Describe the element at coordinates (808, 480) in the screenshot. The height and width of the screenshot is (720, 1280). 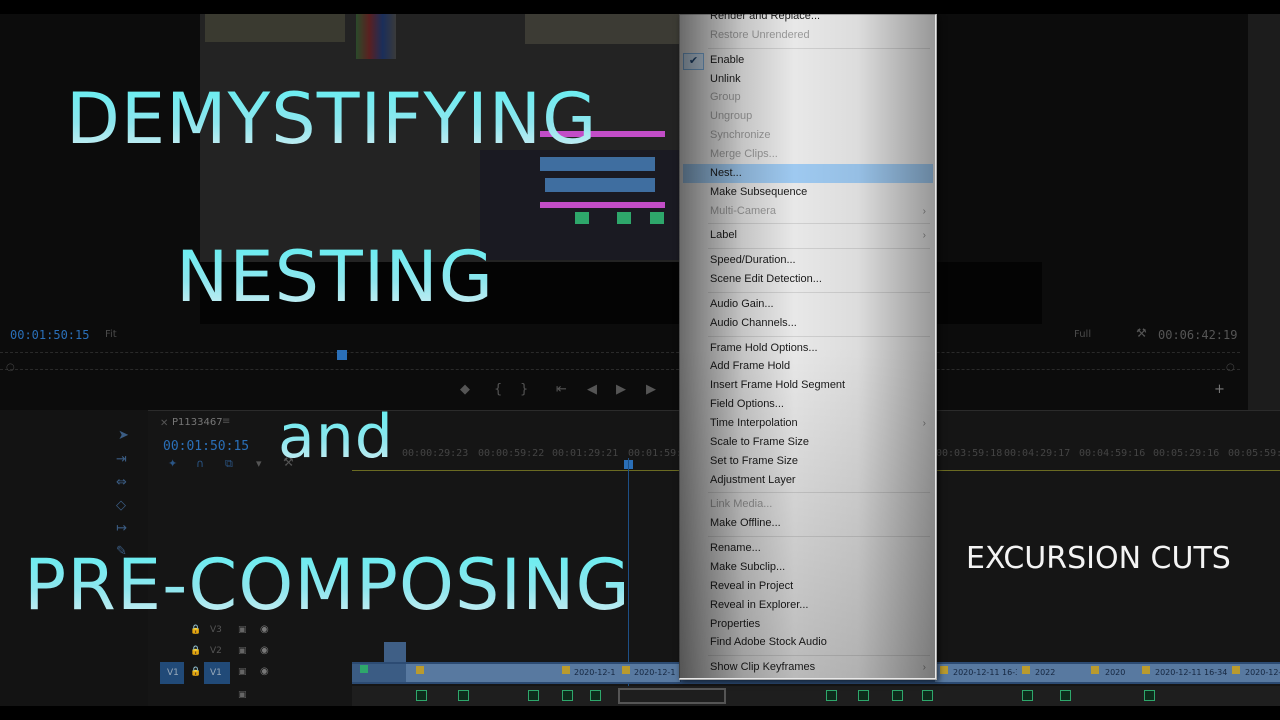
I see `menu-item-adjustment-layer: Adjustment Layer` at that location.